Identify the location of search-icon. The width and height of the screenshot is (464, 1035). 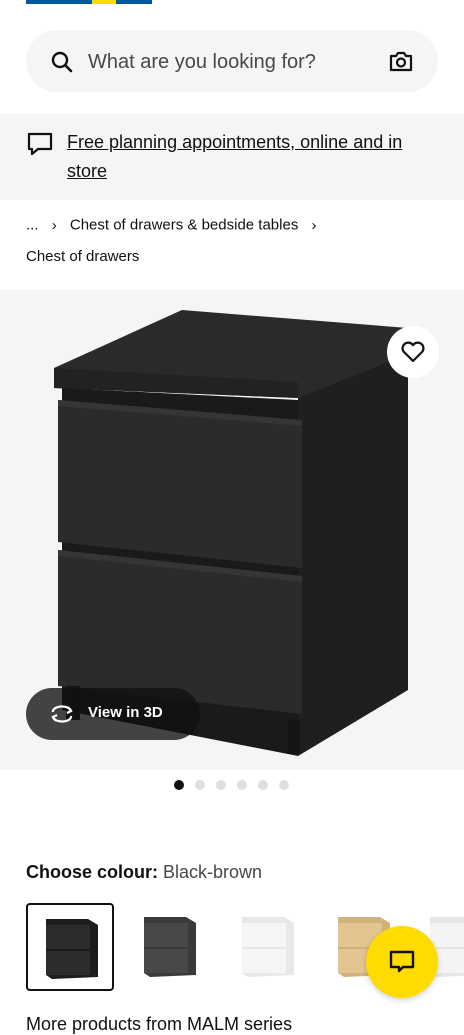
(62, 62).